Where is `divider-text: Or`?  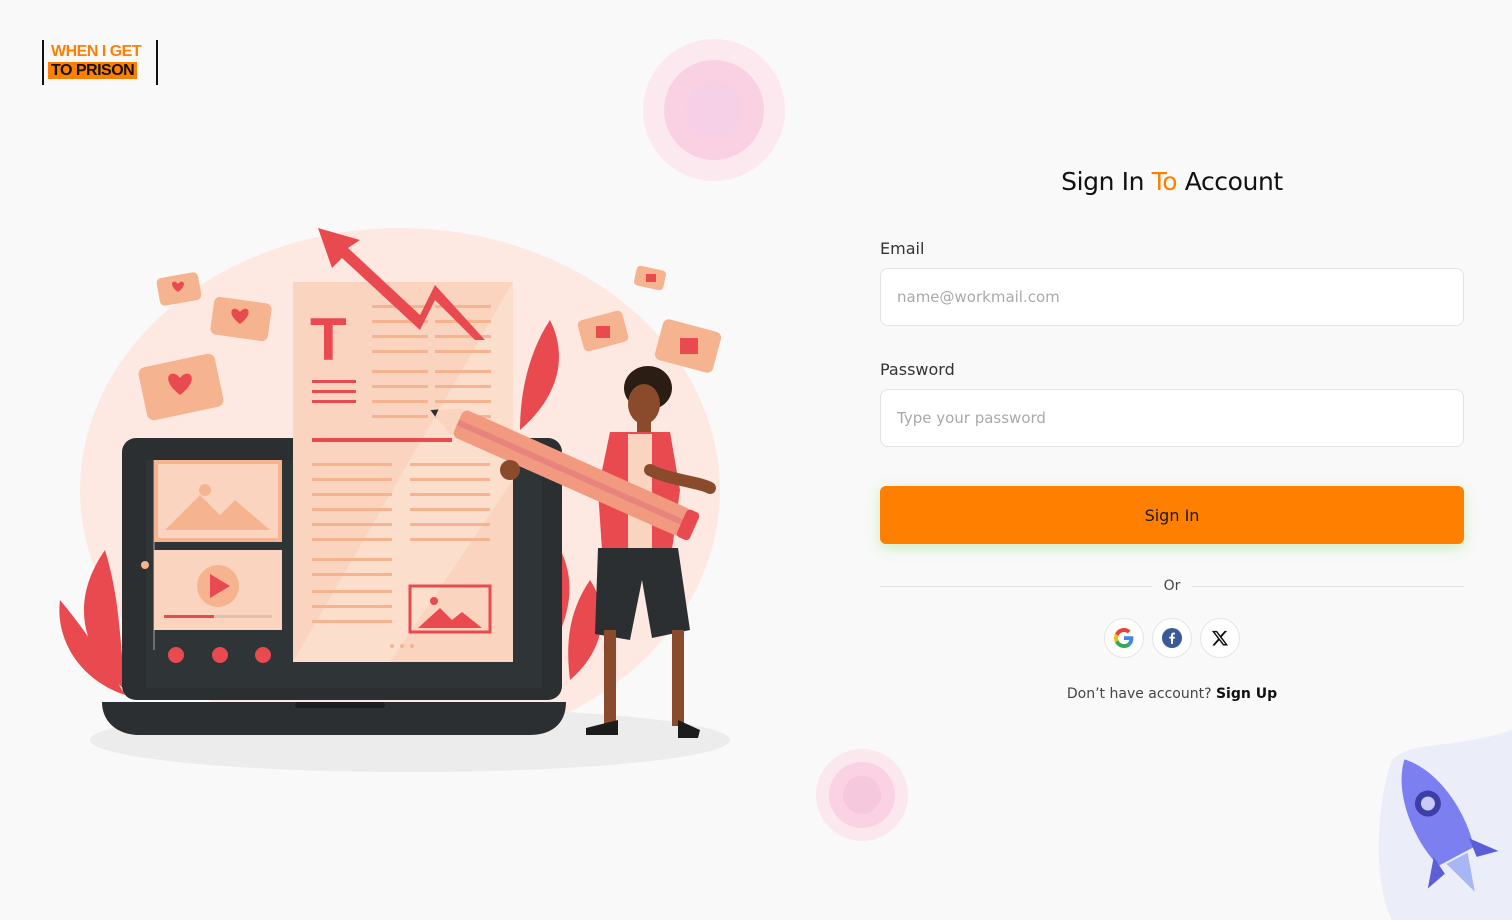 divider-text: Or is located at coordinates (1172, 586).